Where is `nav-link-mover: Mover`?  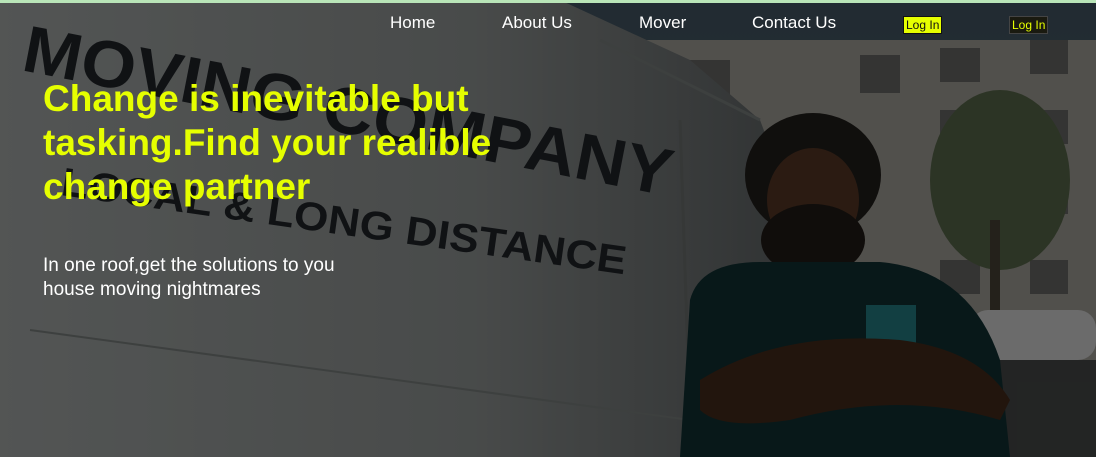 nav-link-mover: Mover is located at coordinates (662, 23).